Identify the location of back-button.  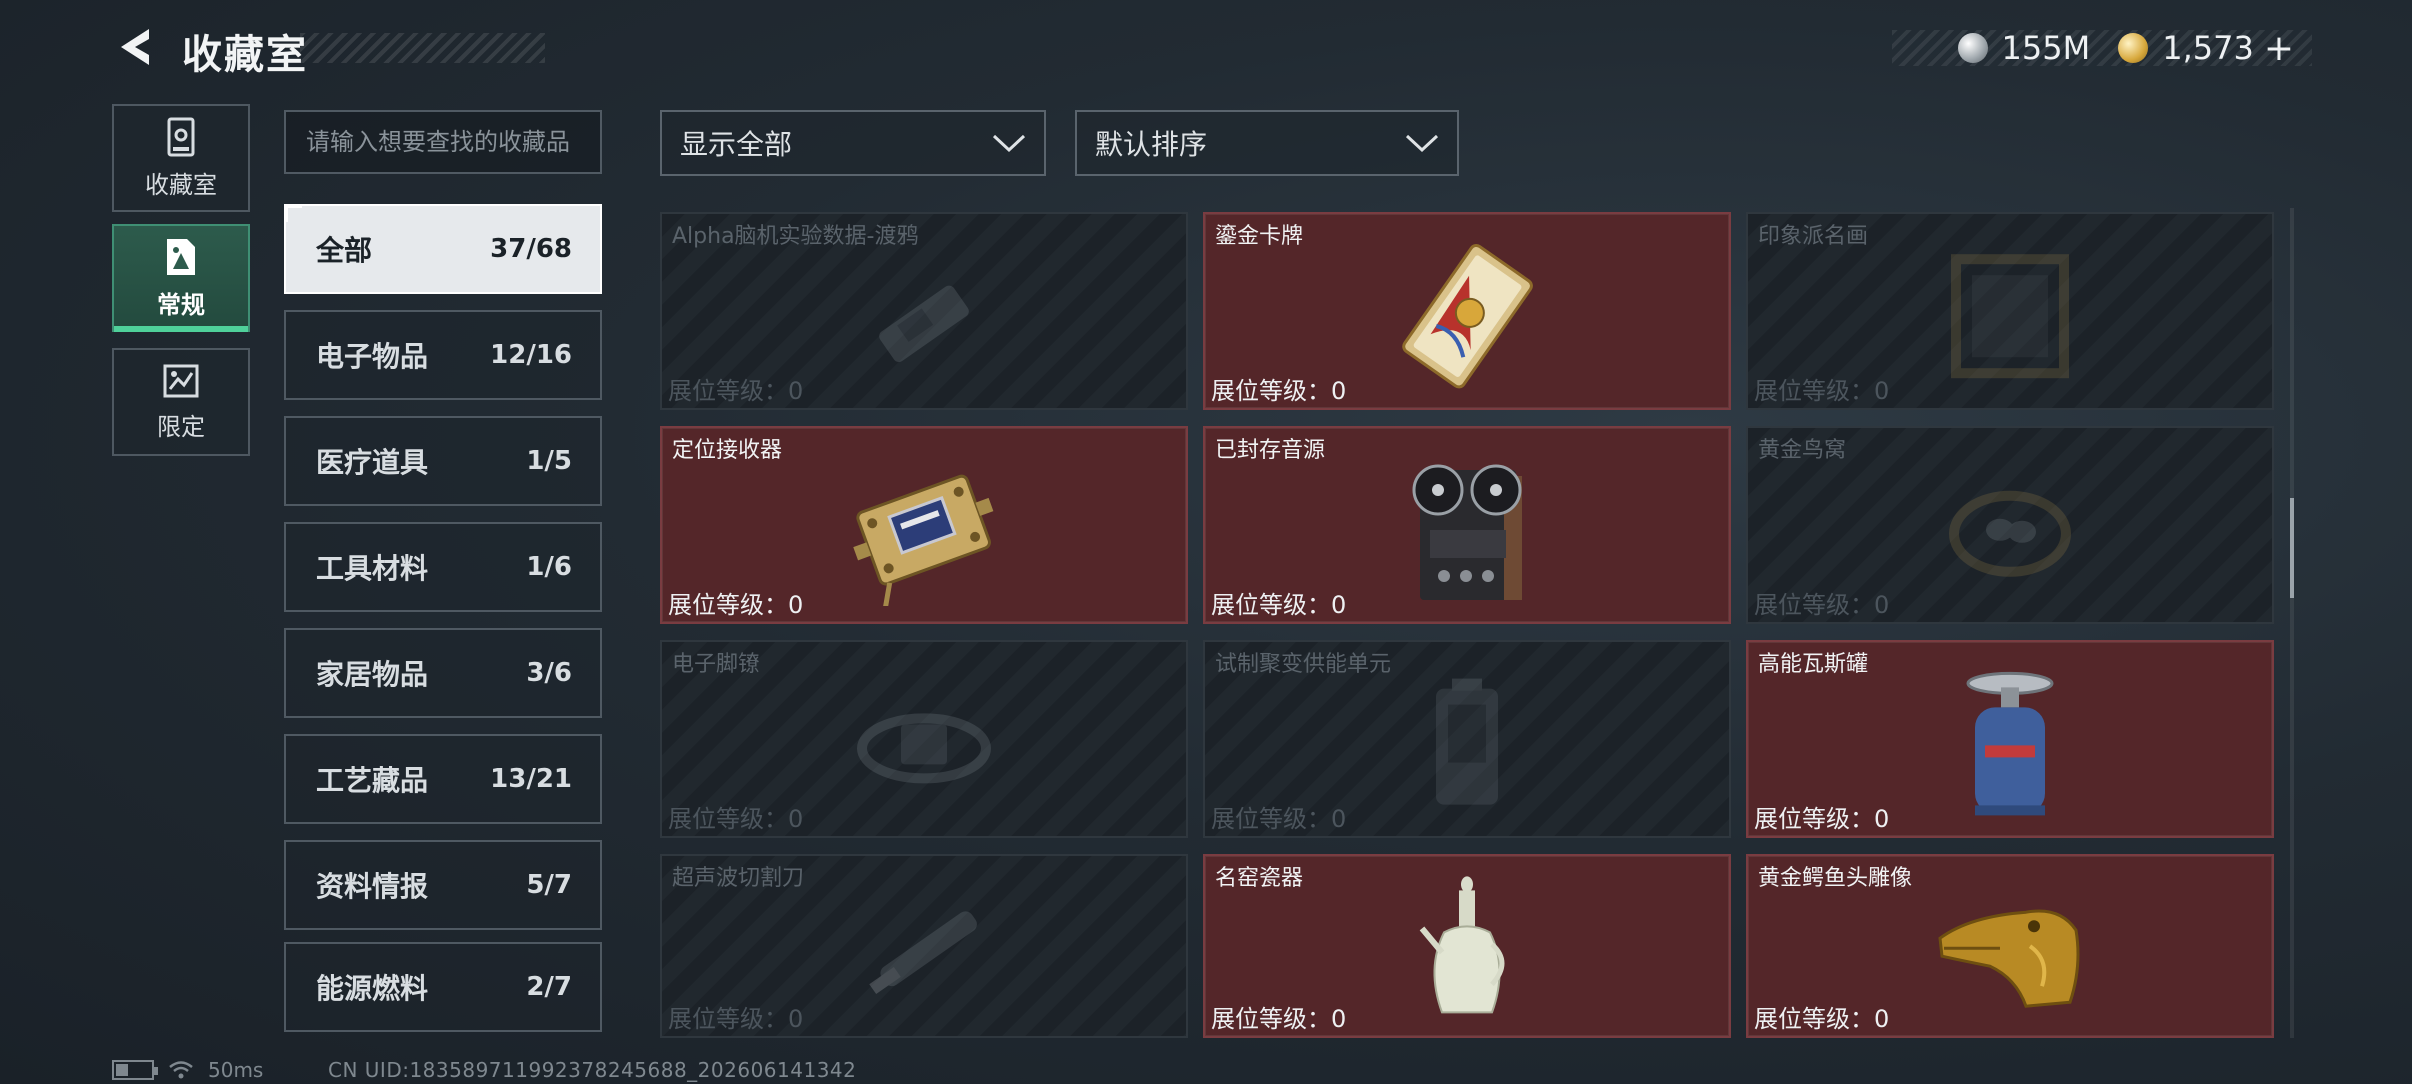
(135, 47).